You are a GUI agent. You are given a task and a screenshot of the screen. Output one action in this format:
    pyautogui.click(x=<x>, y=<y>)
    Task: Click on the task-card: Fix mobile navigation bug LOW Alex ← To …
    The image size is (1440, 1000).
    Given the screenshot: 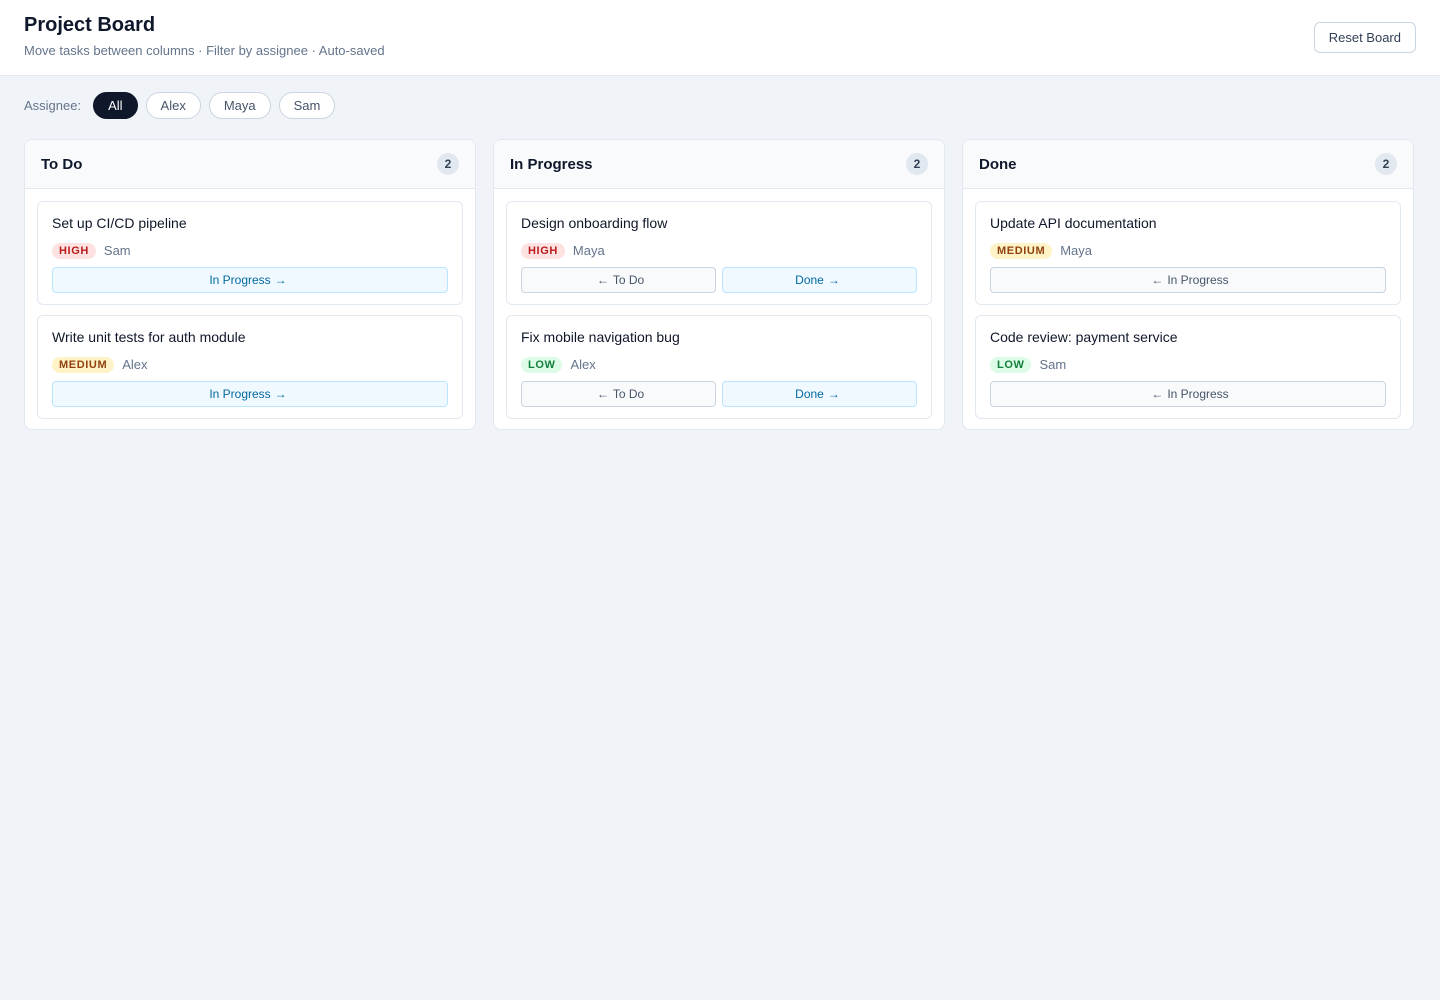 What is the action you would take?
    pyautogui.click(x=719, y=367)
    